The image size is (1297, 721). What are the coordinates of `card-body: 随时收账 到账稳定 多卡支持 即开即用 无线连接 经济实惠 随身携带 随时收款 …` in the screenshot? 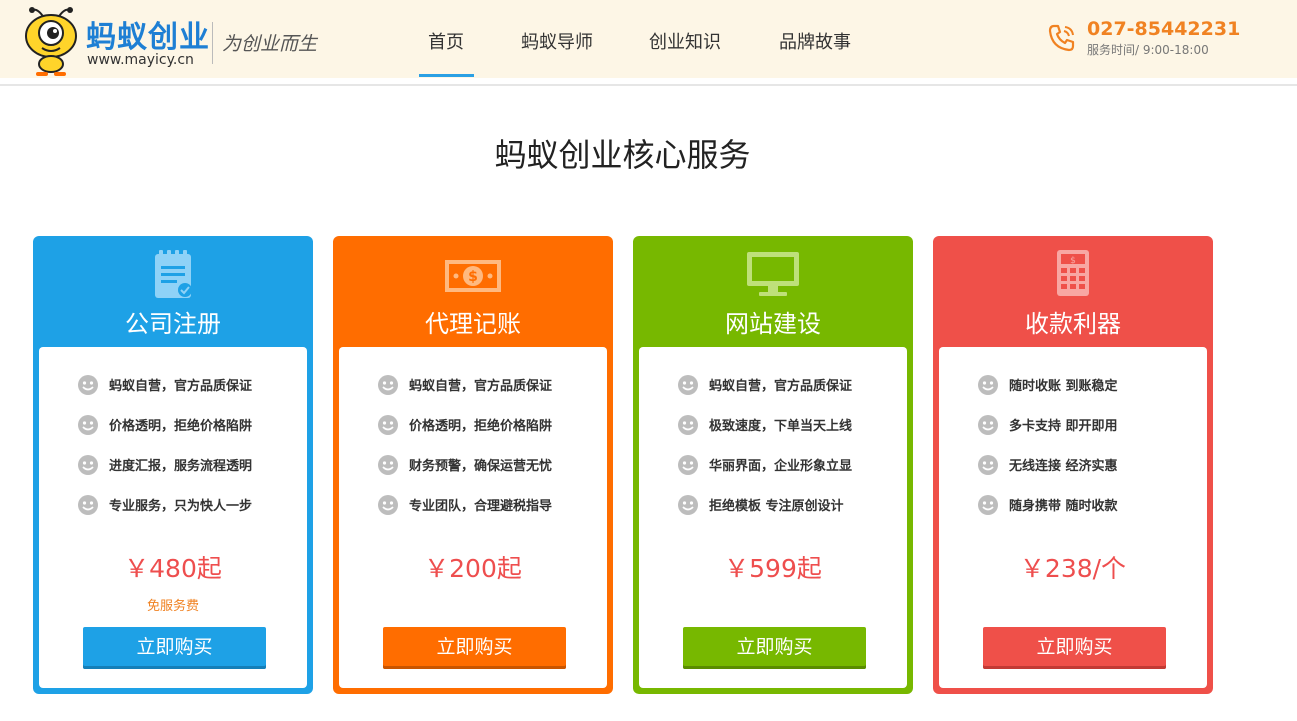 It's located at (1073, 517).